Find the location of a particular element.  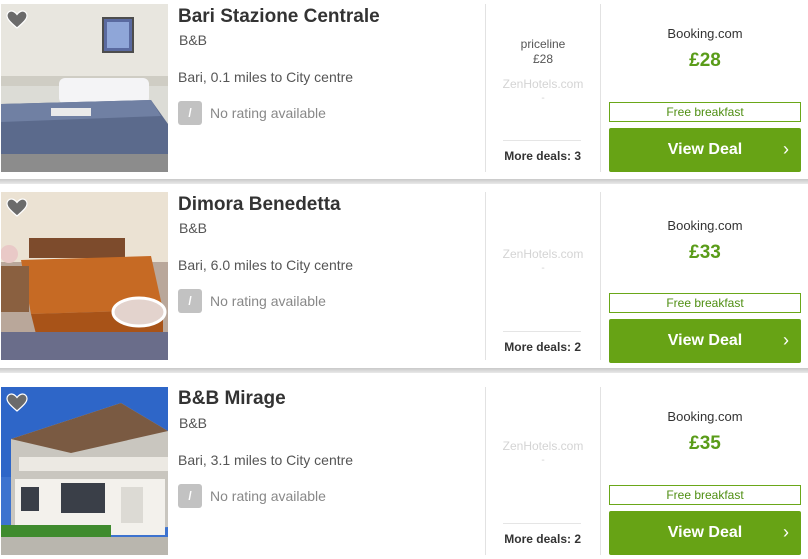

hotel-distance: Bari, 6.0 miles to City centre is located at coordinates (266, 265).